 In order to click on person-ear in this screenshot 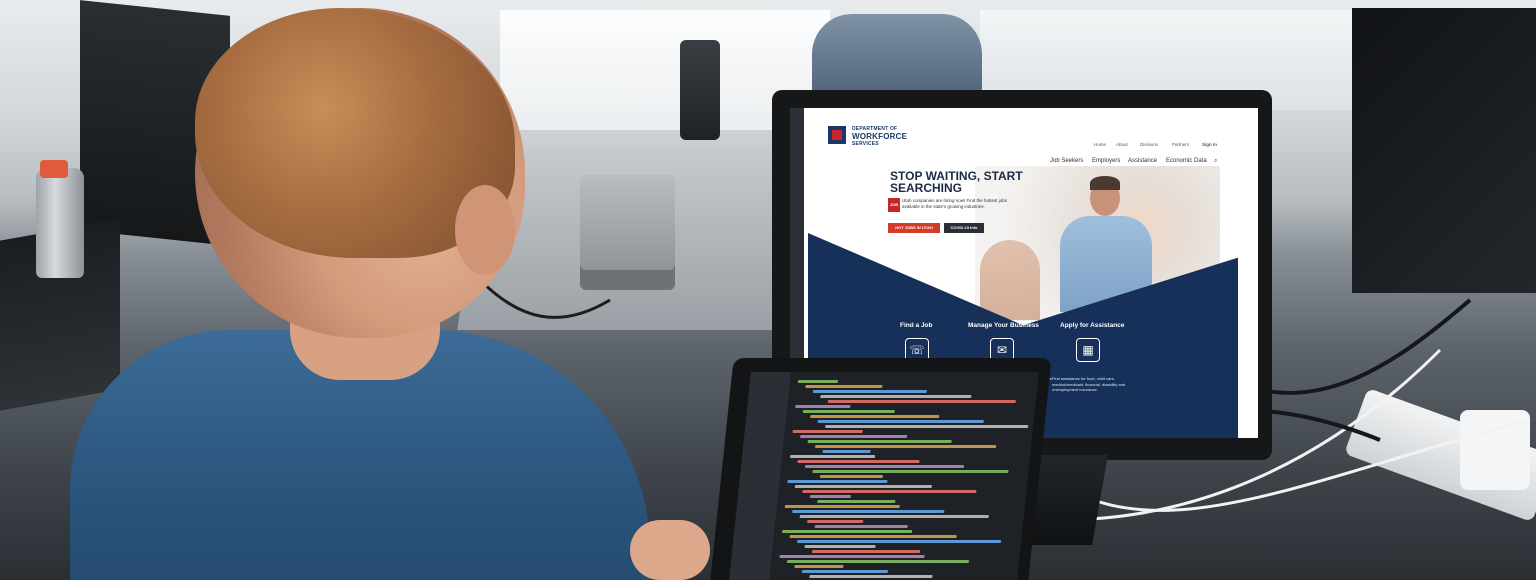, I will do `click(485, 230)`.